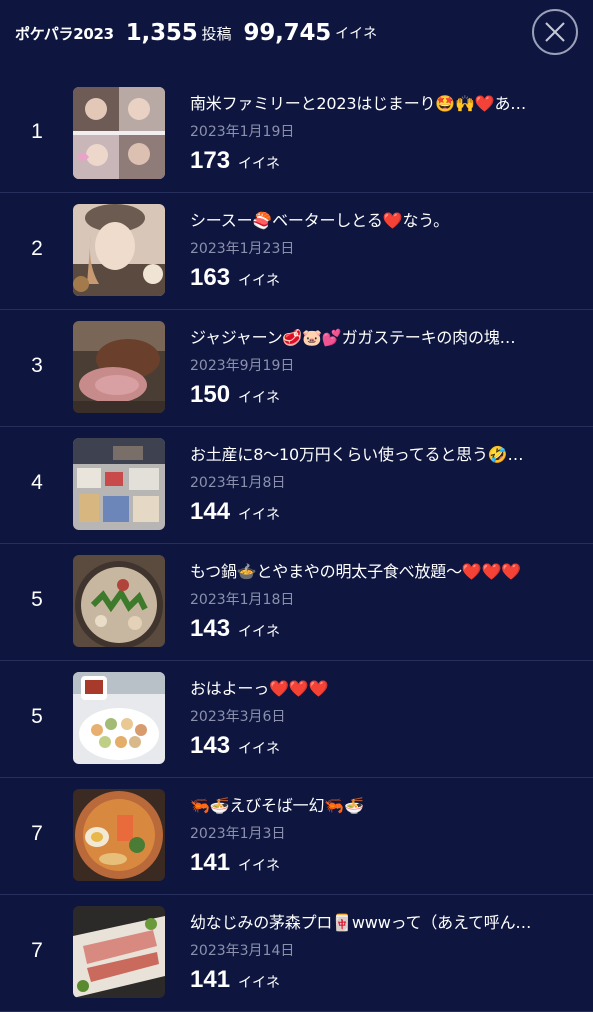 The height and width of the screenshot is (1012, 593). Describe the element at coordinates (242, 249) in the screenshot. I see `post-date: 2023年1月23日` at that location.